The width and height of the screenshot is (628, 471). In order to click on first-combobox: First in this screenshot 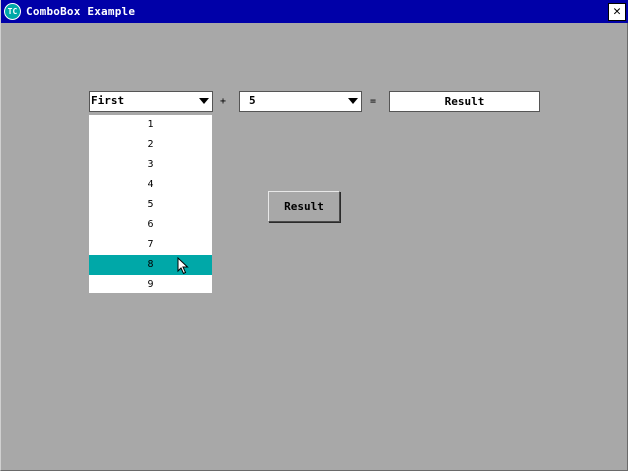, I will do `click(151, 101)`.